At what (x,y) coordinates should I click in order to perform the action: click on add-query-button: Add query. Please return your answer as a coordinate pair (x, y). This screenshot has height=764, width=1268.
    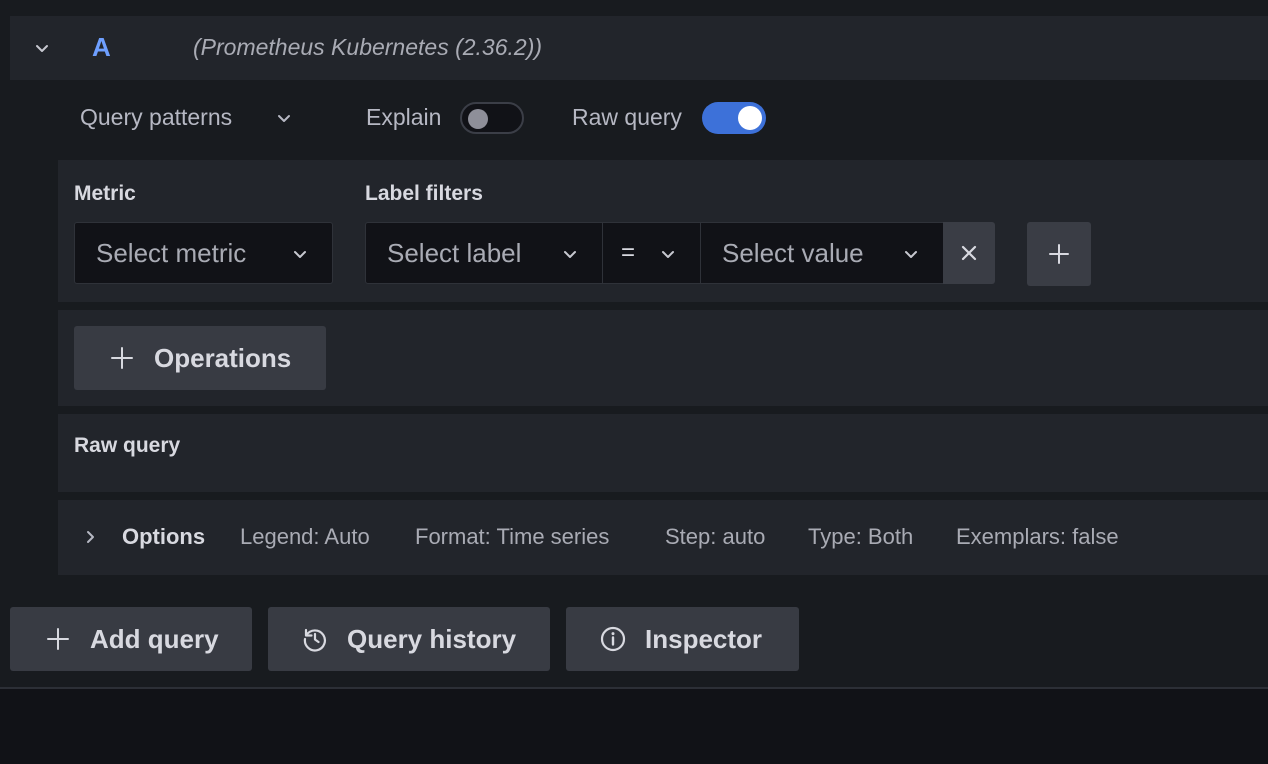
    Looking at the image, I should click on (131, 639).